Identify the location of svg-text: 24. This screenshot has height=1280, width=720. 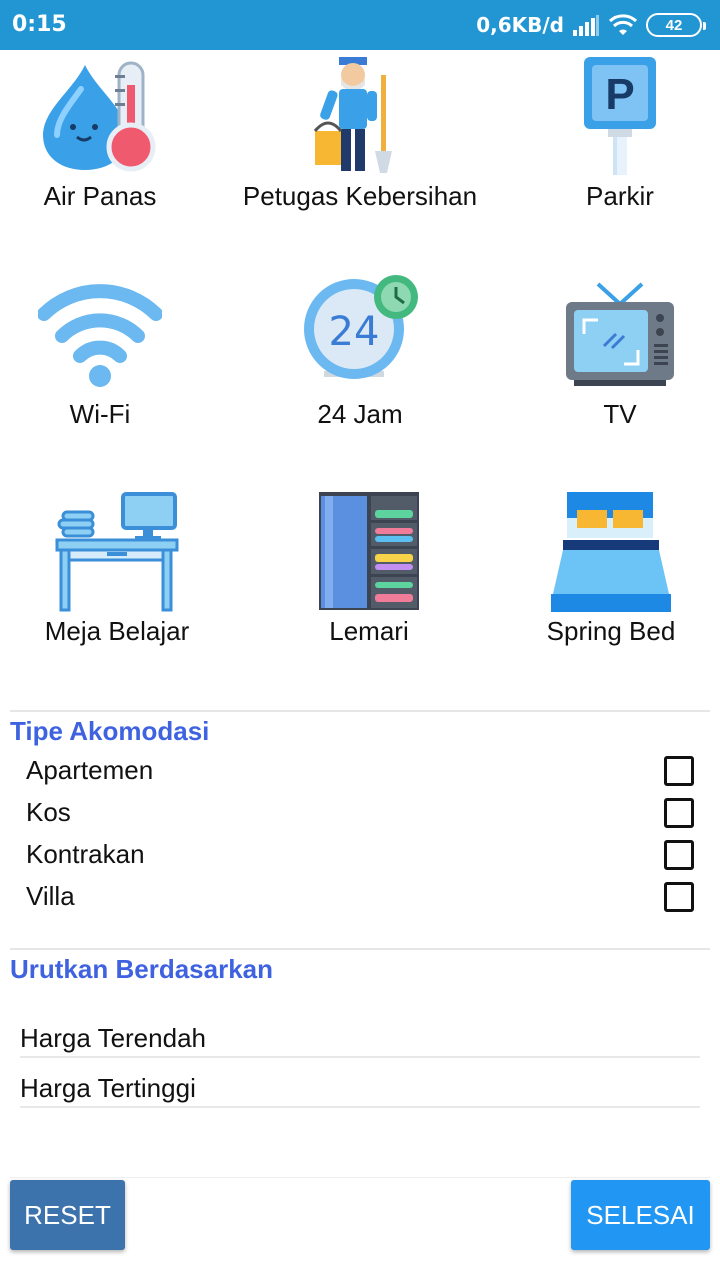
(354, 332).